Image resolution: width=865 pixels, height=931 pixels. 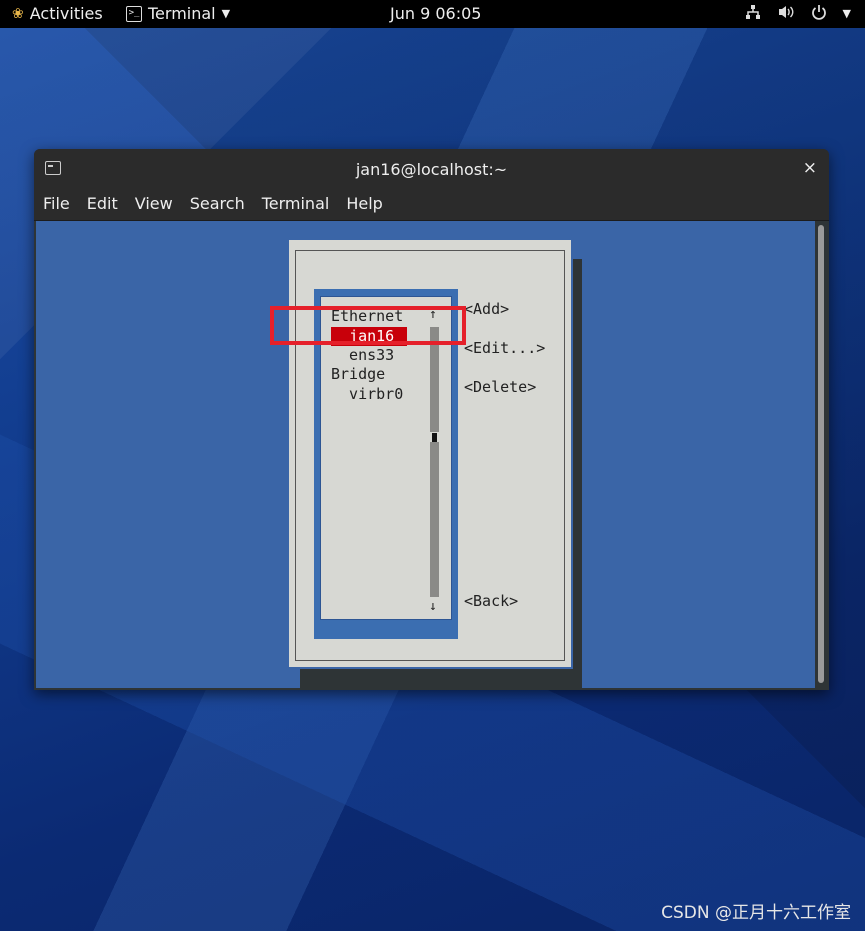 I want to click on terminal-scrollbar, so click(x=821, y=454).